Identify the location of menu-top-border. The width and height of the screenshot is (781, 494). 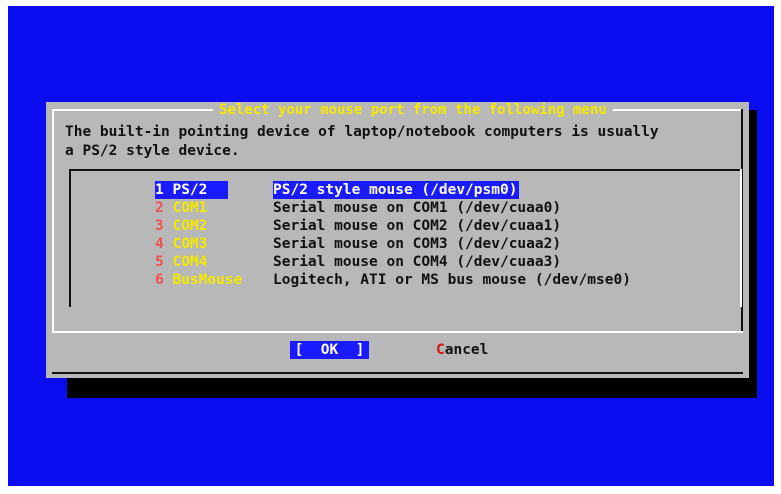
(405, 170).